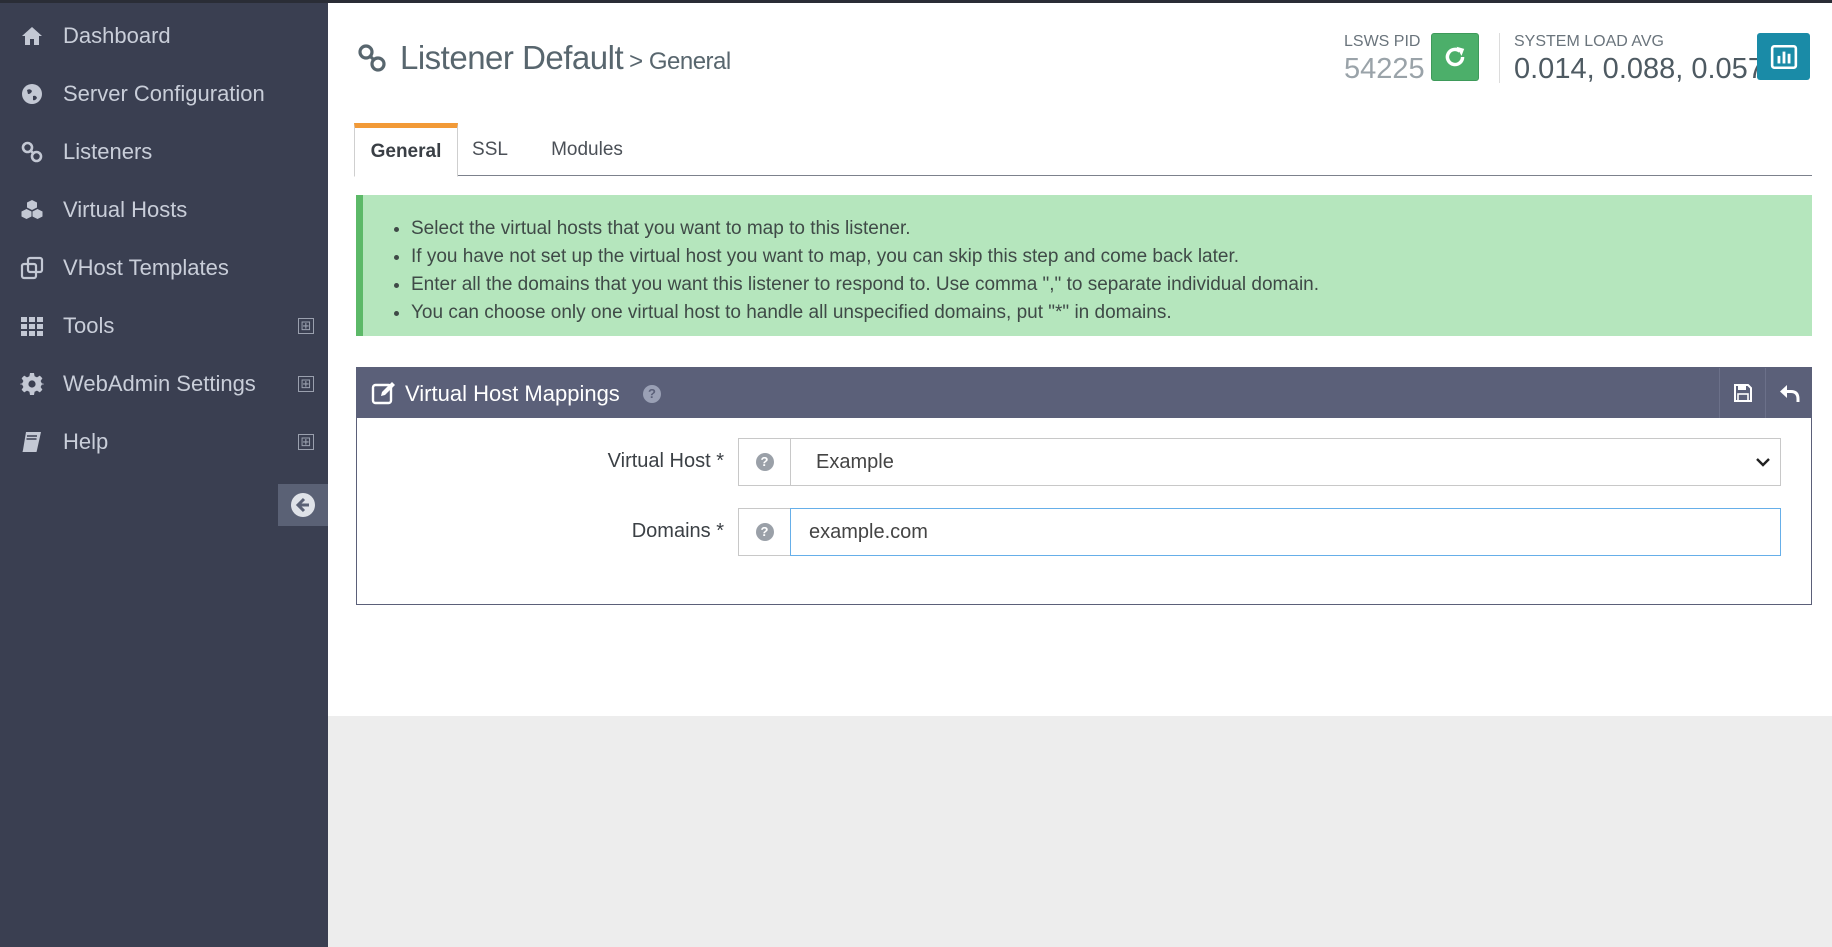 The height and width of the screenshot is (947, 1832). I want to click on sidebar-item-label: Server Configuration, so click(164, 93).